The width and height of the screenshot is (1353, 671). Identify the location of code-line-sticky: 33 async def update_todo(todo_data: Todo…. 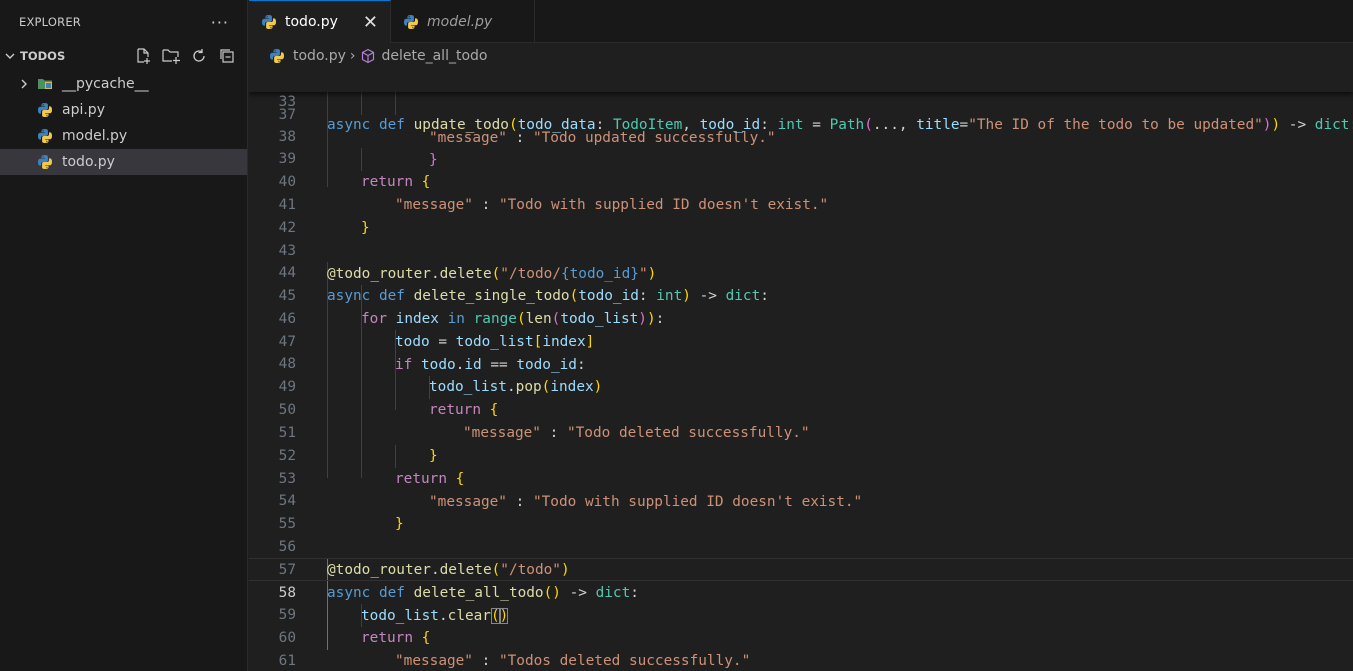
(801, 100).